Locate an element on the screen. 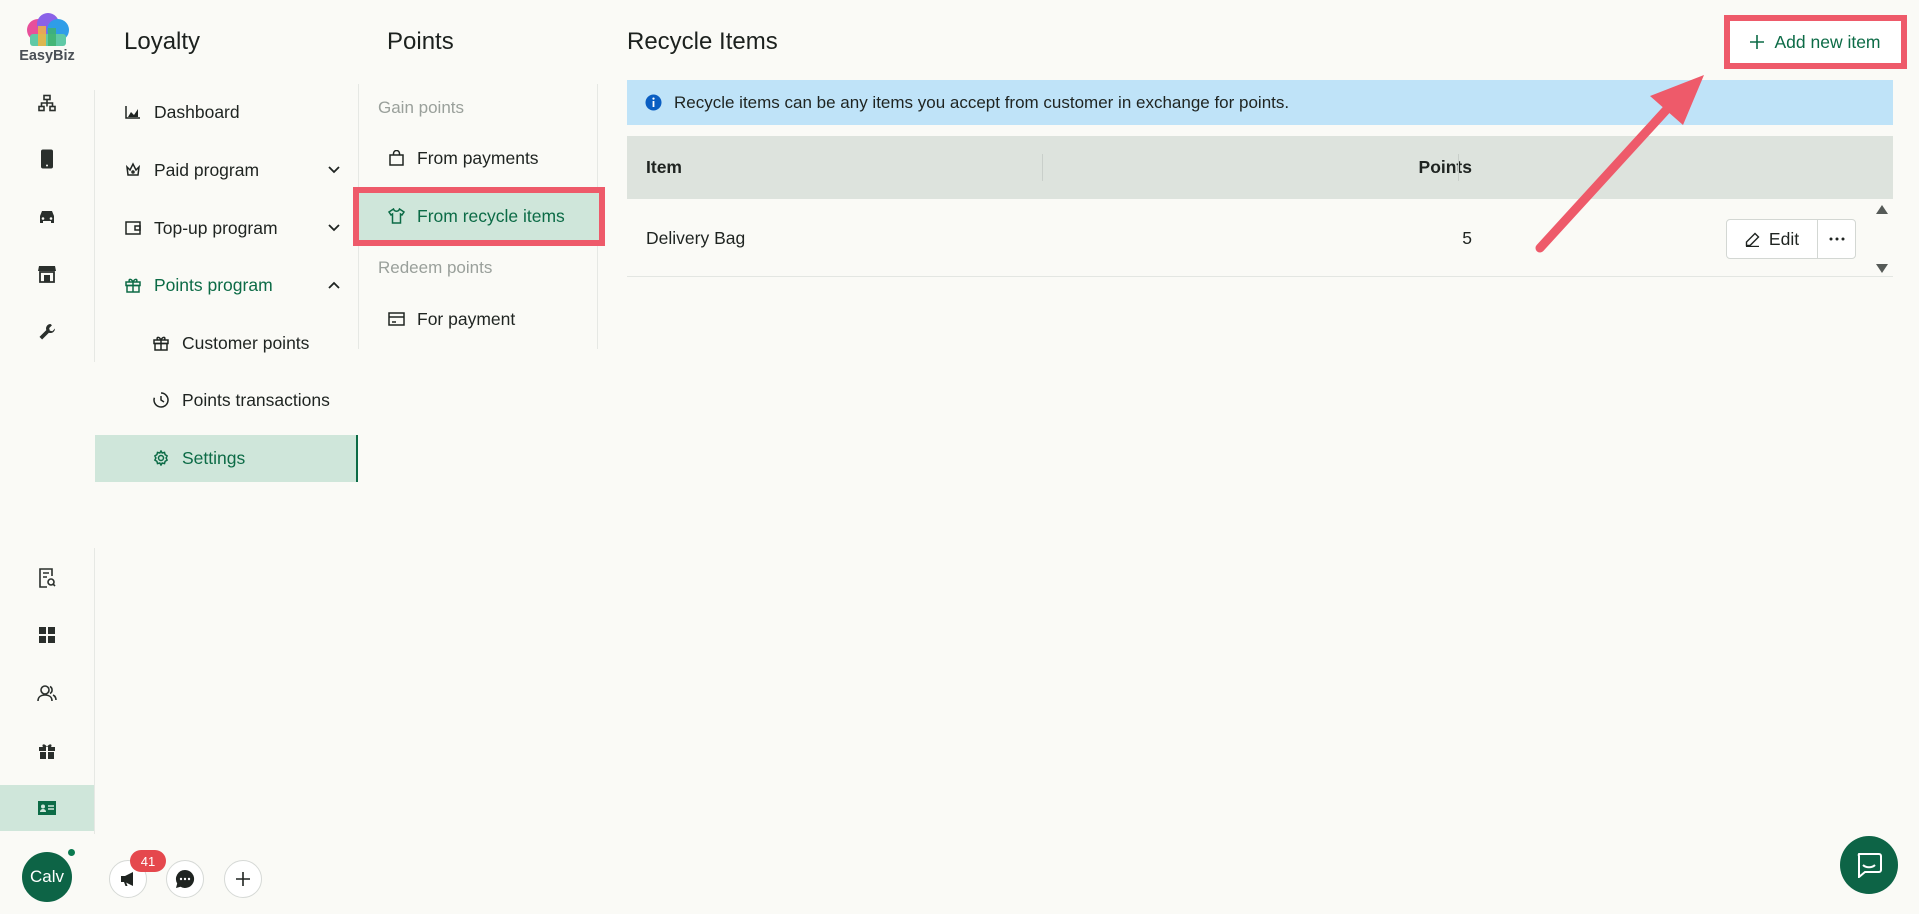 This screenshot has width=1919, height=914. nav-paid-program-label: Paid program is located at coordinates (207, 169).